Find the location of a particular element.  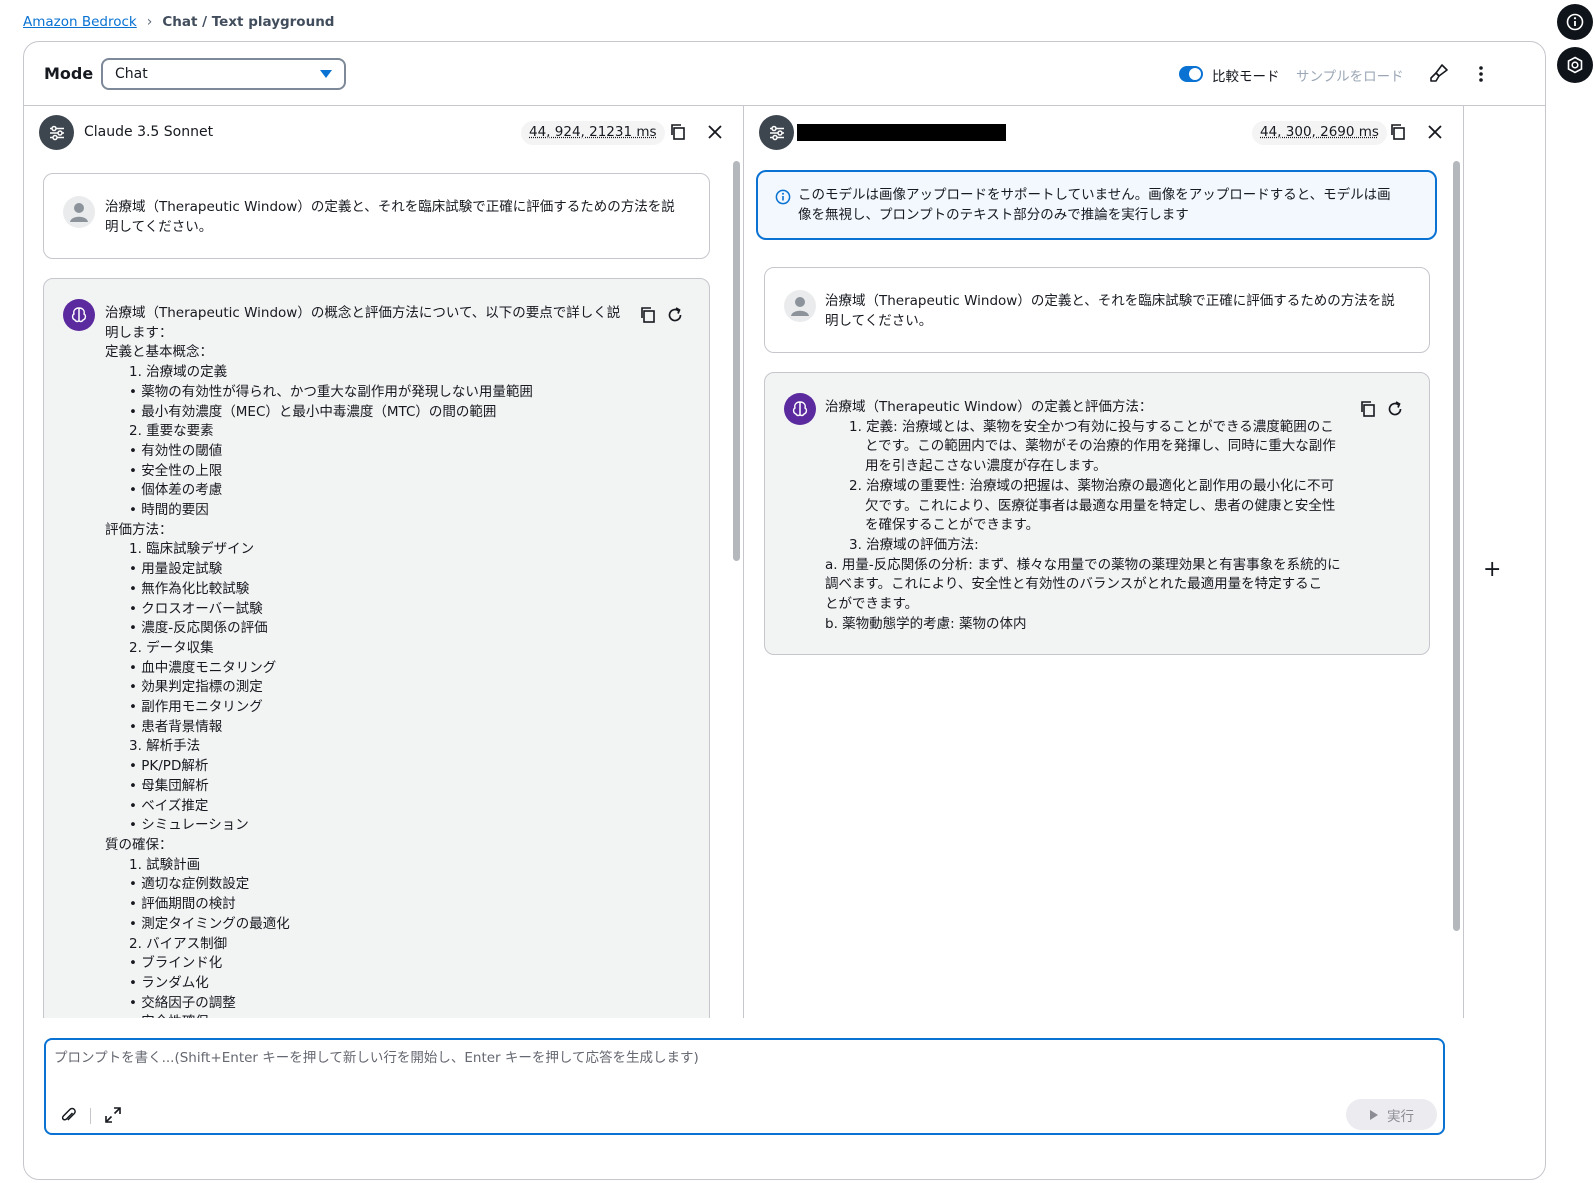

response-line: 有効性の閾値 is located at coordinates (182, 450).